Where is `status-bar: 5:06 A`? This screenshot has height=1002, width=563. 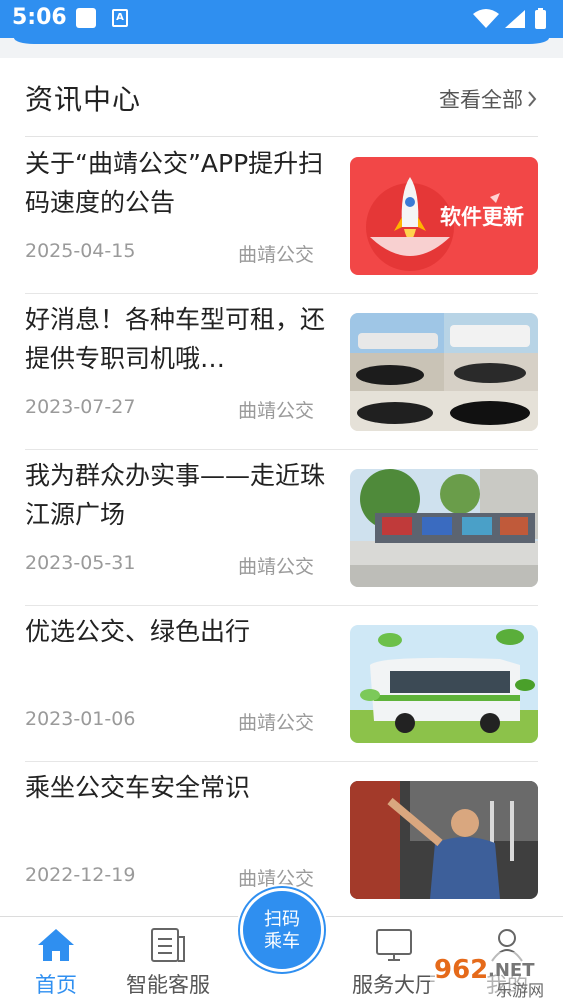 status-bar: 5:06 A is located at coordinates (281, 19).